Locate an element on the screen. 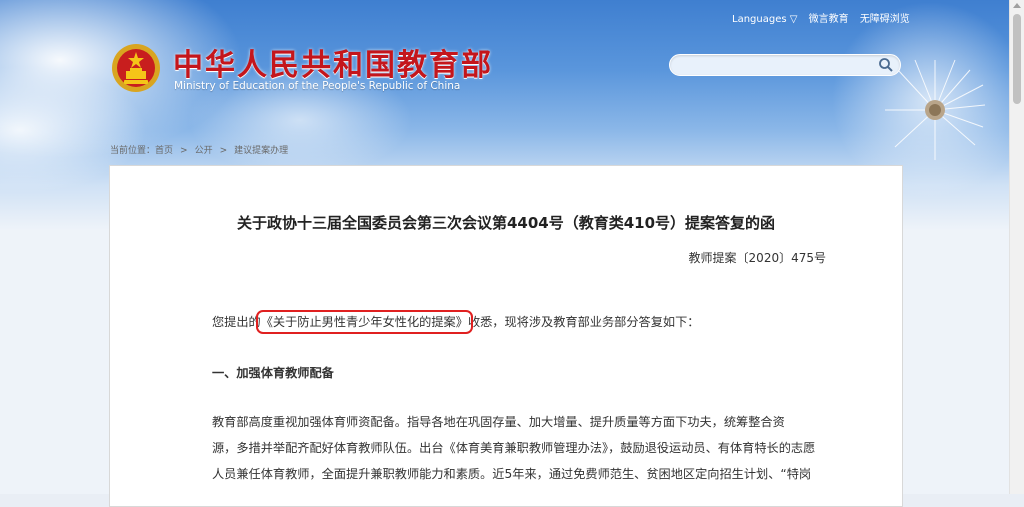  search-input is located at coordinates (777, 66).